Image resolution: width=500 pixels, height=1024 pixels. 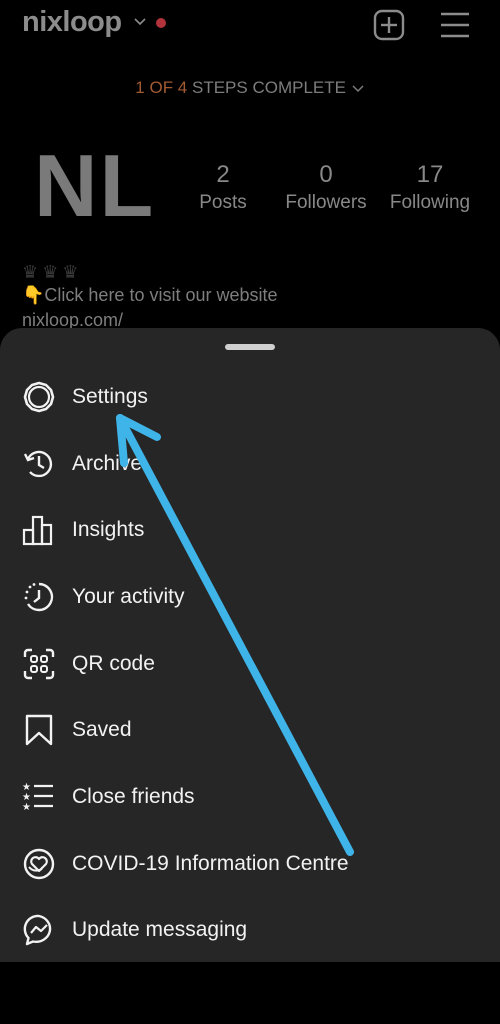 I want to click on menu-item-label: Your activity, so click(x=128, y=596).